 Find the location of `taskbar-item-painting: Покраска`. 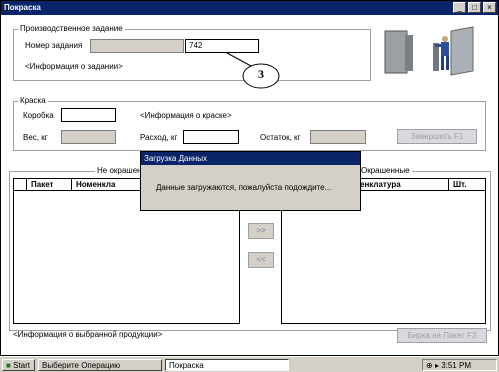

taskbar-item-painting: Покраска is located at coordinates (227, 365).